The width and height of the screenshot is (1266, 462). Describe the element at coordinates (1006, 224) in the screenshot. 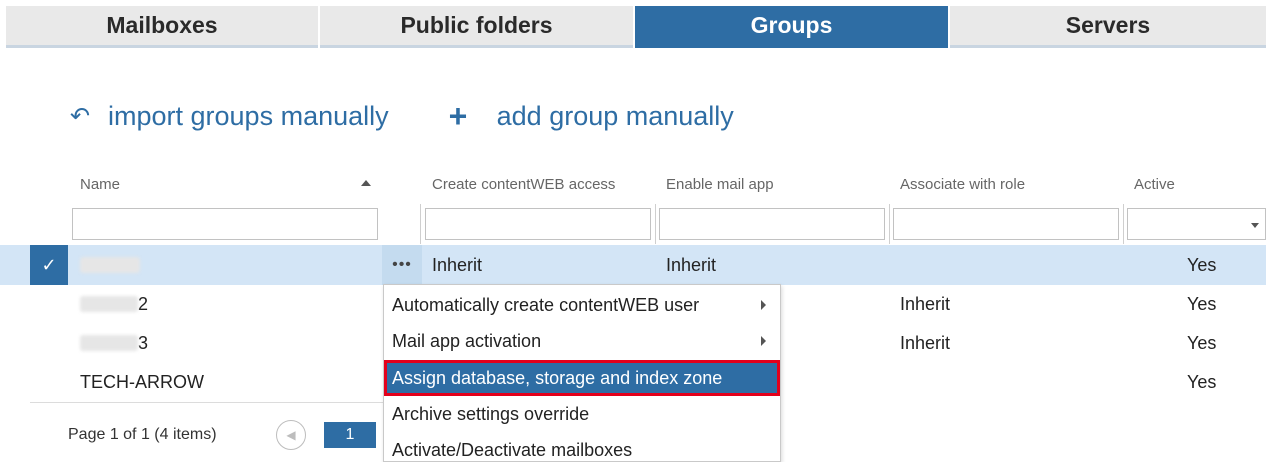

I see `role-filter-input` at that location.